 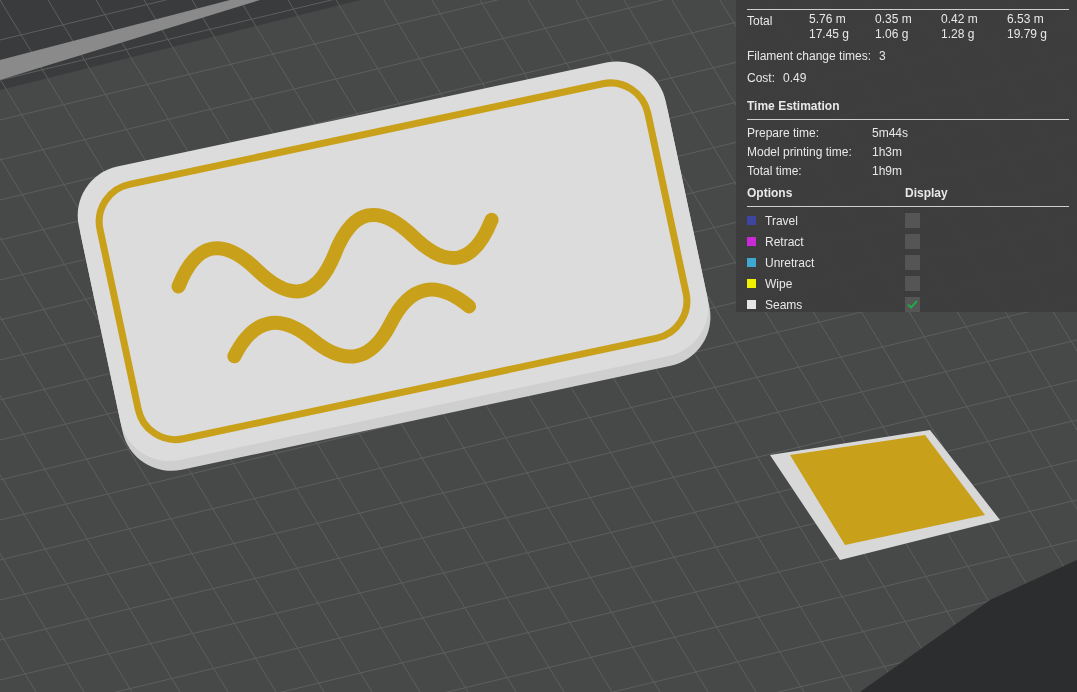 I want to click on length-value: 0.42 m, so click(x=960, y=19).